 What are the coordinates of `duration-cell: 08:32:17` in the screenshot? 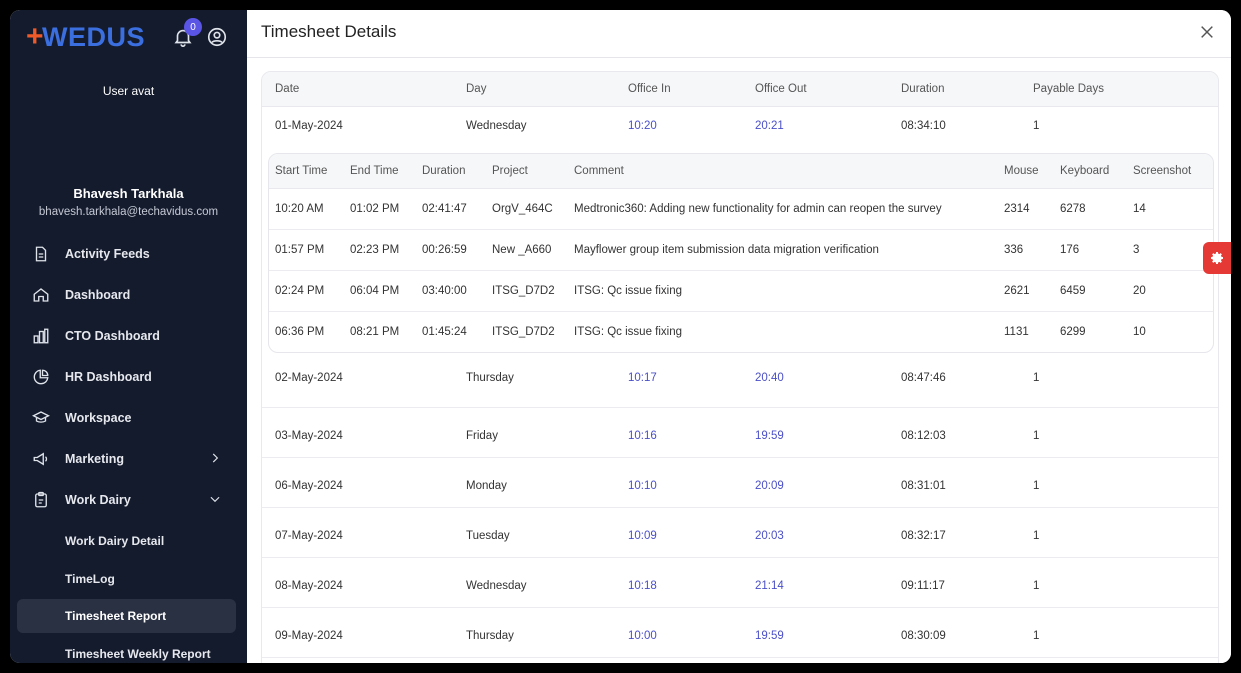 It's located at (923, 536).